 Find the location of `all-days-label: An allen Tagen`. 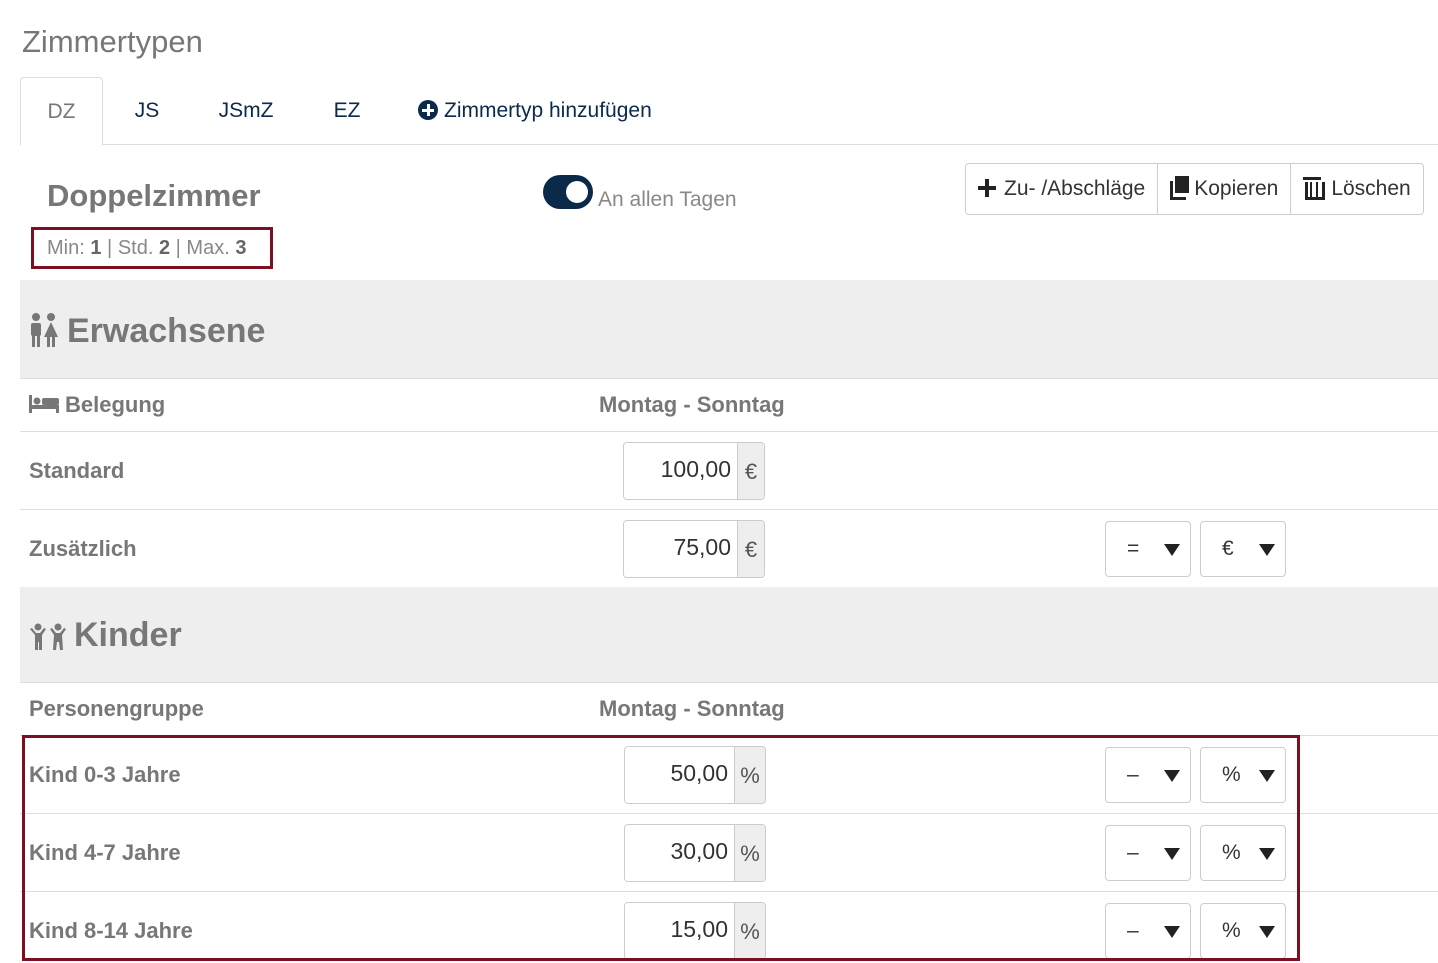

all-days-label: An allen Tagen is located at coordinates (667, 199).